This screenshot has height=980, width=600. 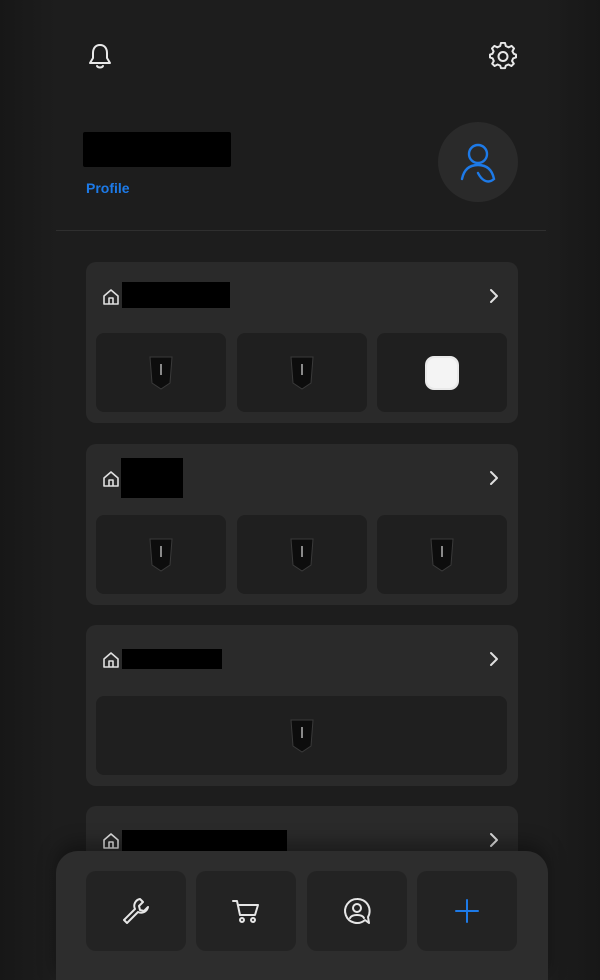 I want to click on support-chat-icon, so click(x=357, y=910).